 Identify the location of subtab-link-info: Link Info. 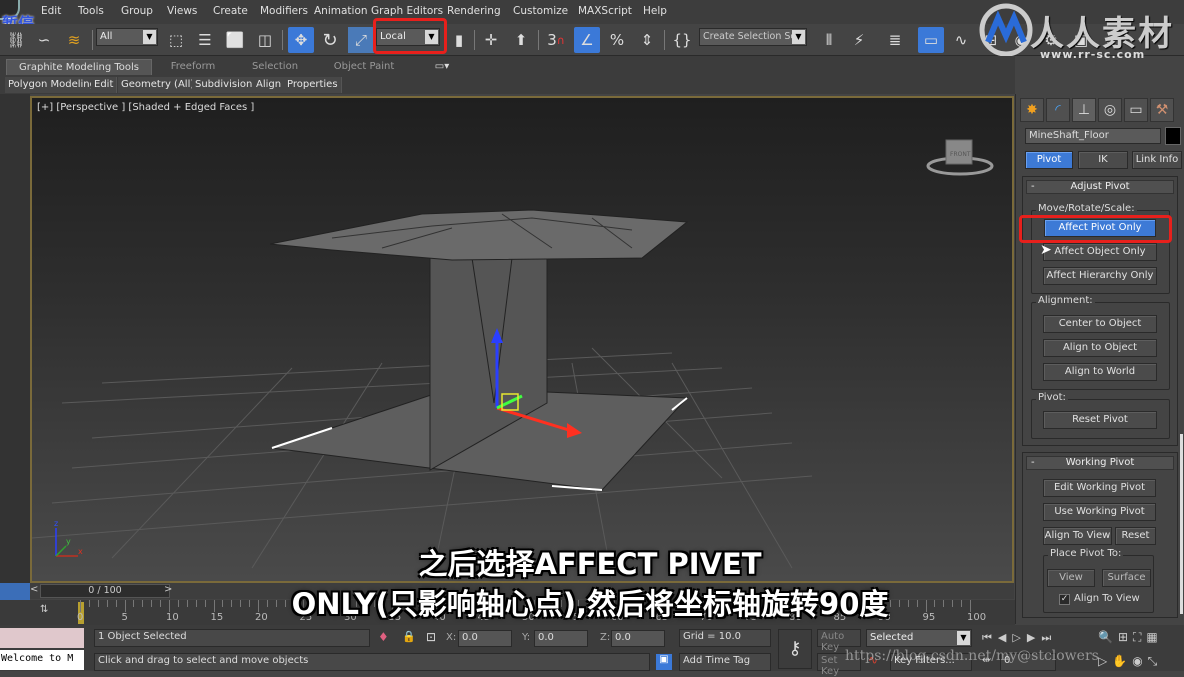
(1157, 160).